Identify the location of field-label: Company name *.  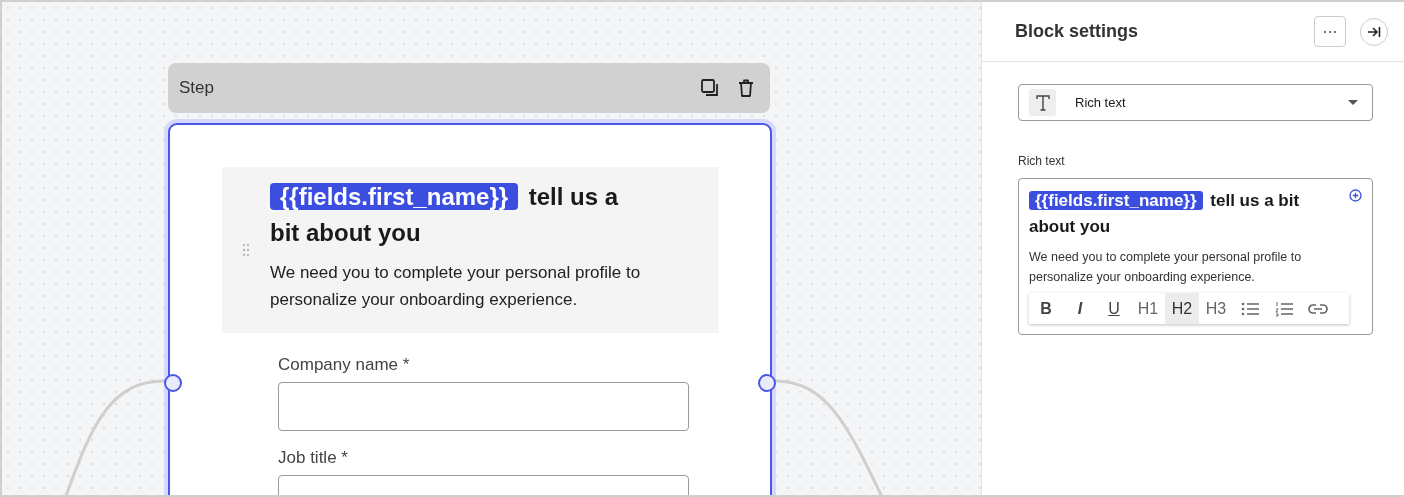
(344, 365).